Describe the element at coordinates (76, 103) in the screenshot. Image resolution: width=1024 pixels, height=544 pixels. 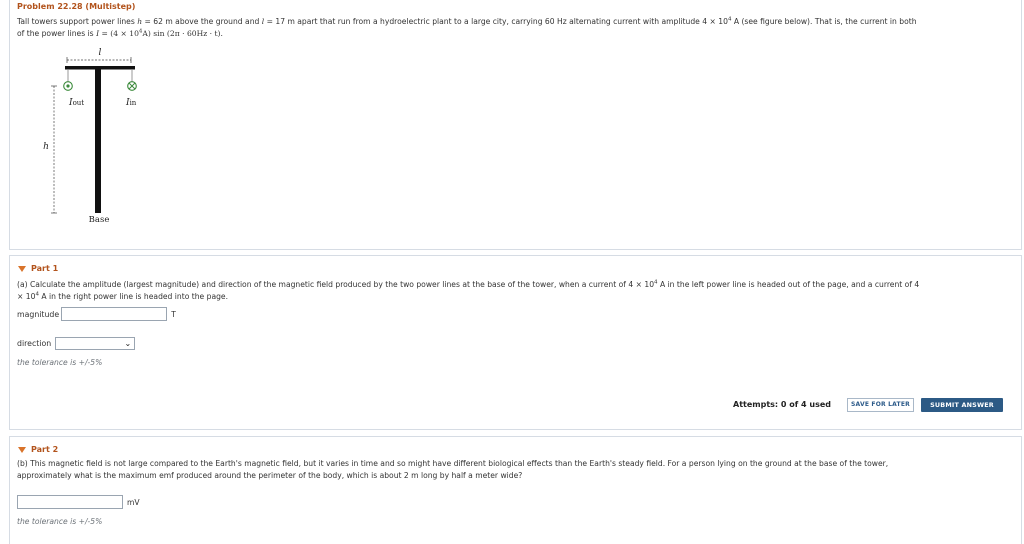
I see `label-i-out: Iout` at that location.